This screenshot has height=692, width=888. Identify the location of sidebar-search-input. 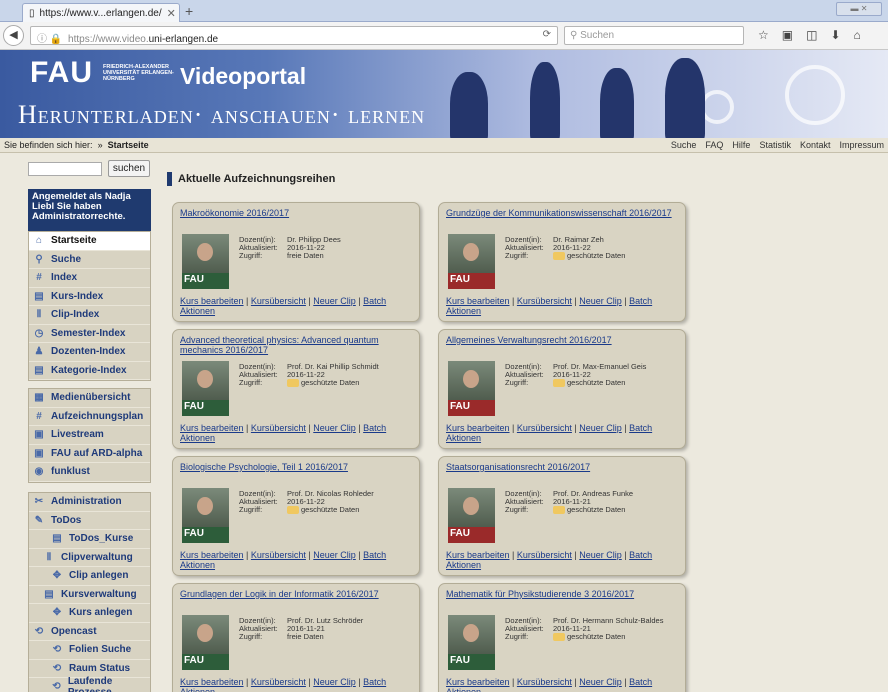
(65, 169).